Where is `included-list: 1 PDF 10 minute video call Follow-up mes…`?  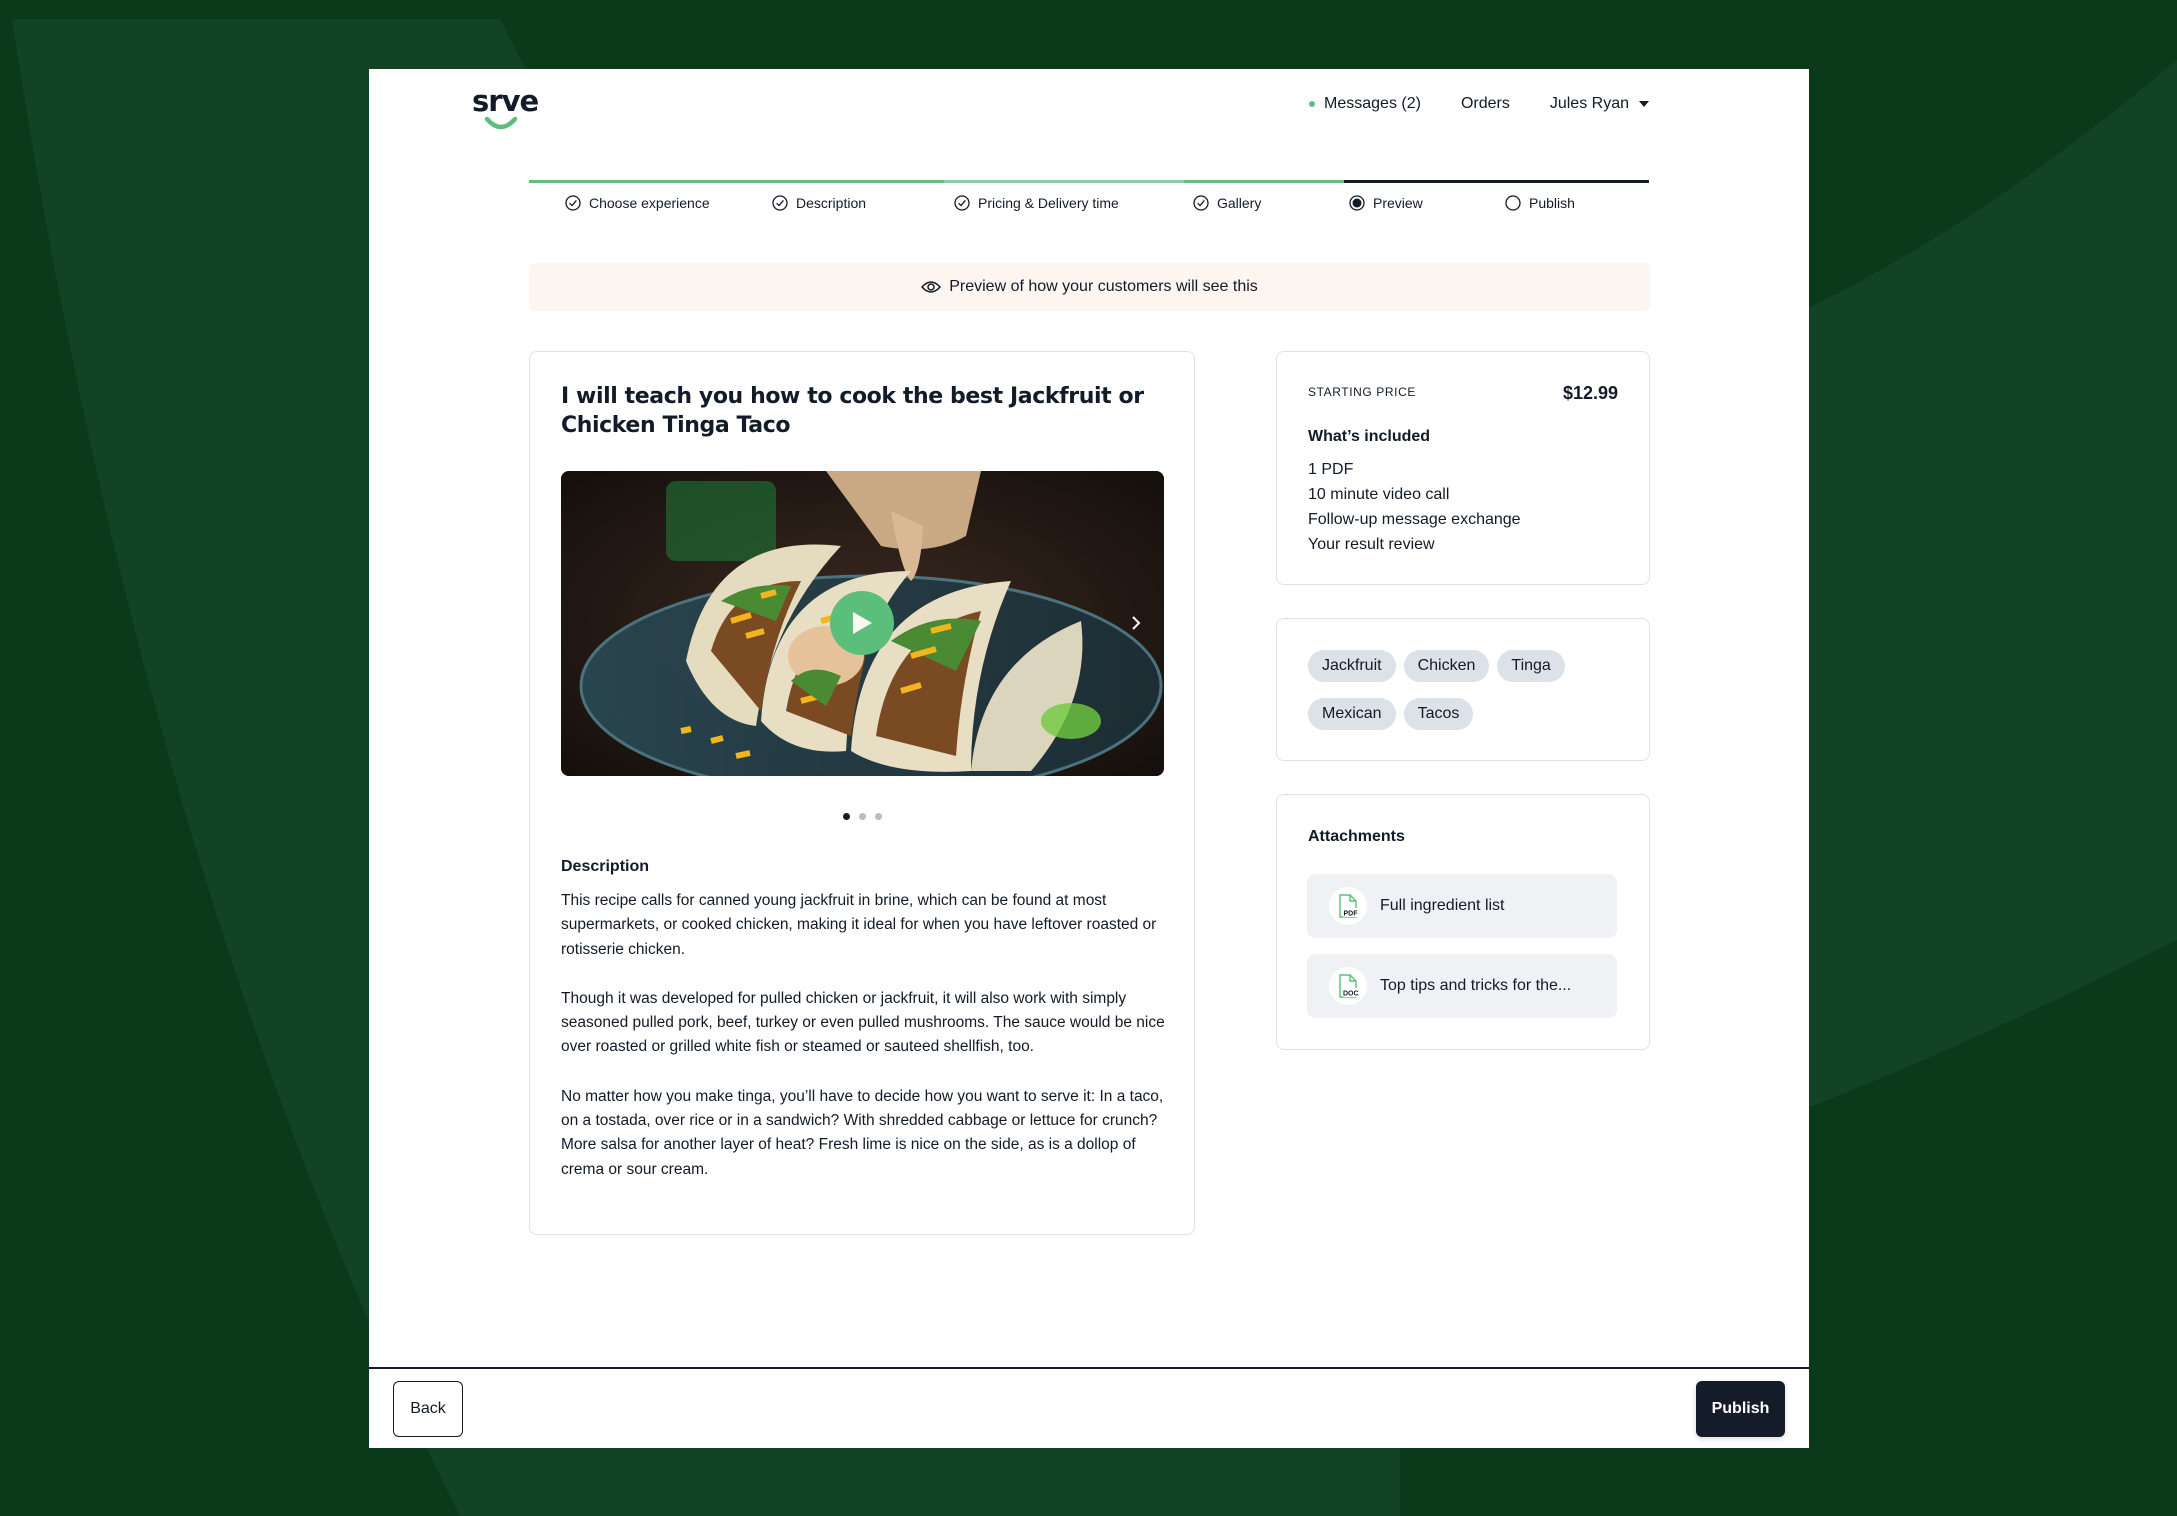 included-list: 1 PDF 10 minute video call Follow-up mes… is located at coordinates (1414, 507).